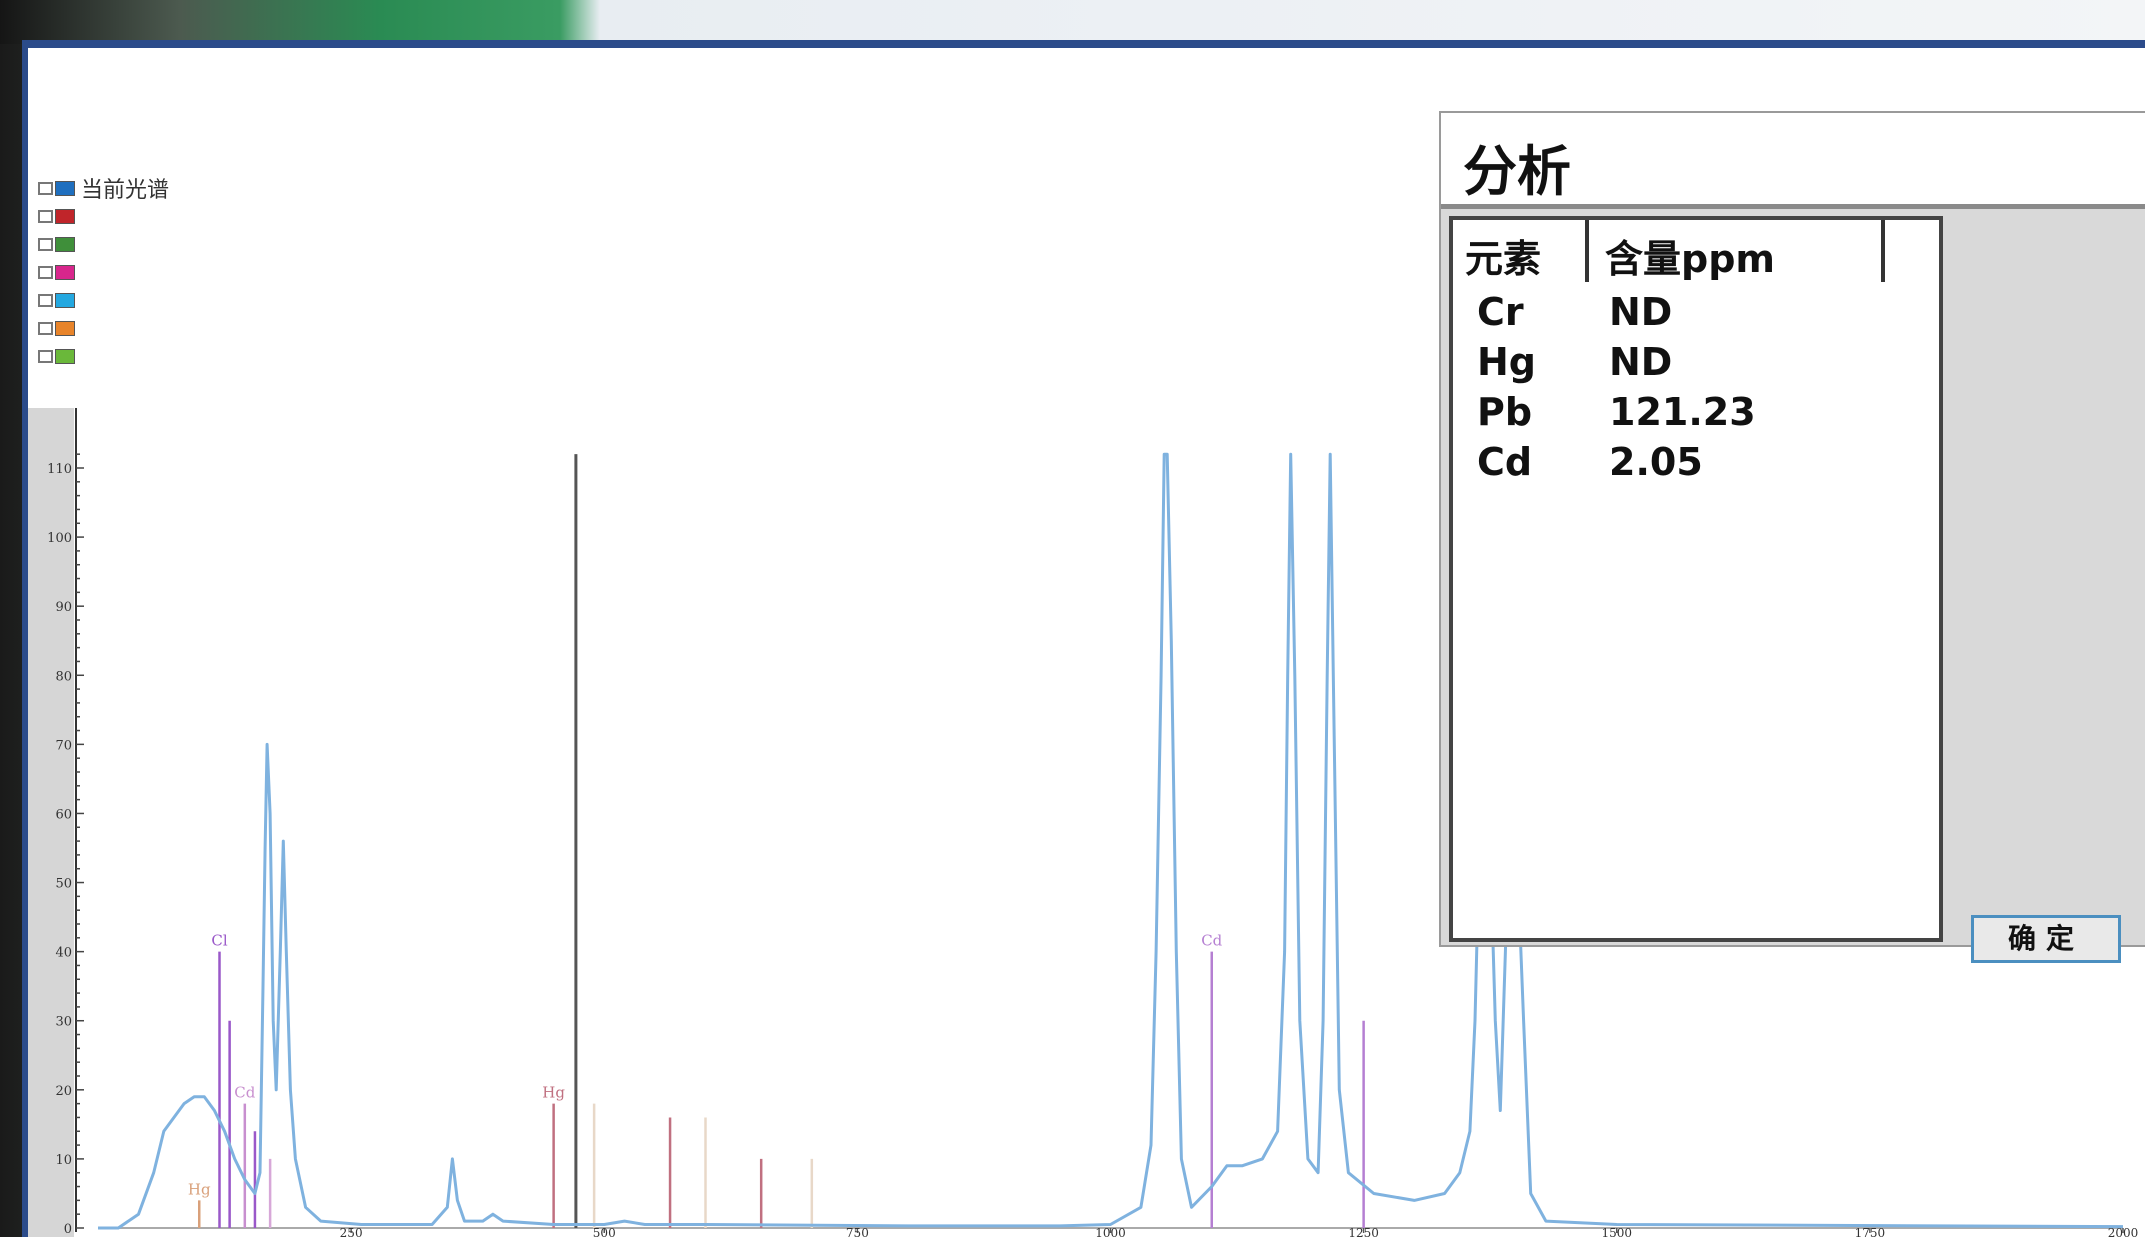  What do you see at coordinates (59, 538) in the screenshot?
I see `y-tick-label: 100` at bounding box center [59, 538].